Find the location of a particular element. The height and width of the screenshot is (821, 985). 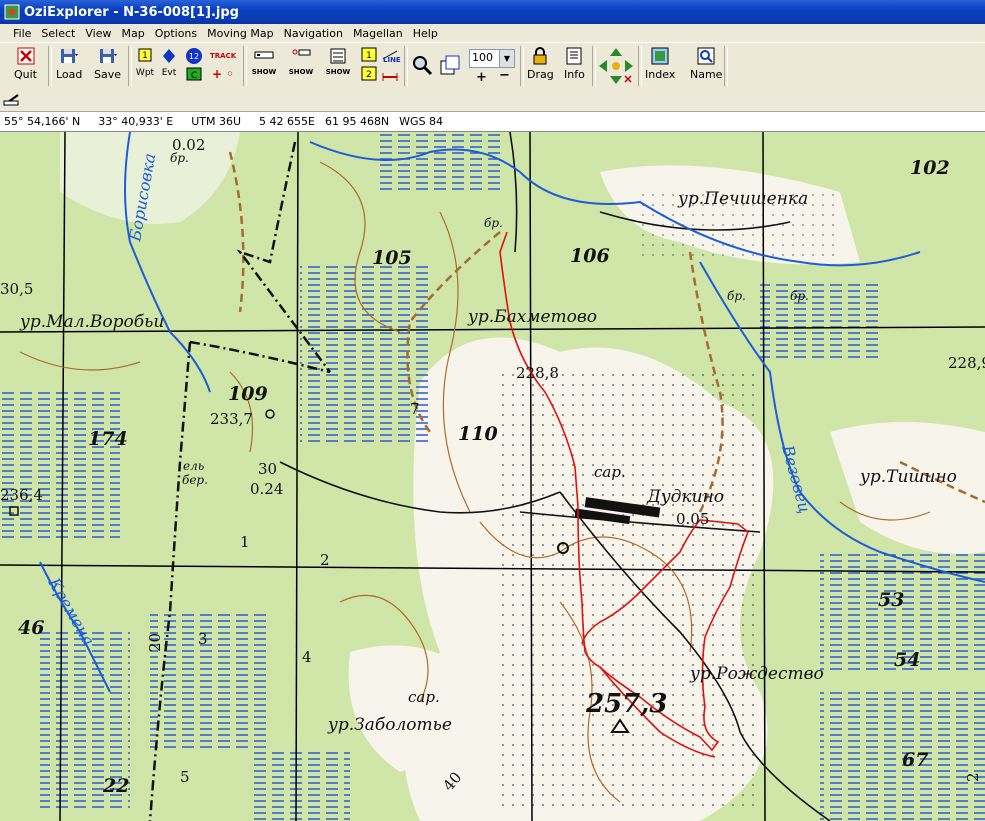

number-1: 1 is located at coordinates (245, 542).